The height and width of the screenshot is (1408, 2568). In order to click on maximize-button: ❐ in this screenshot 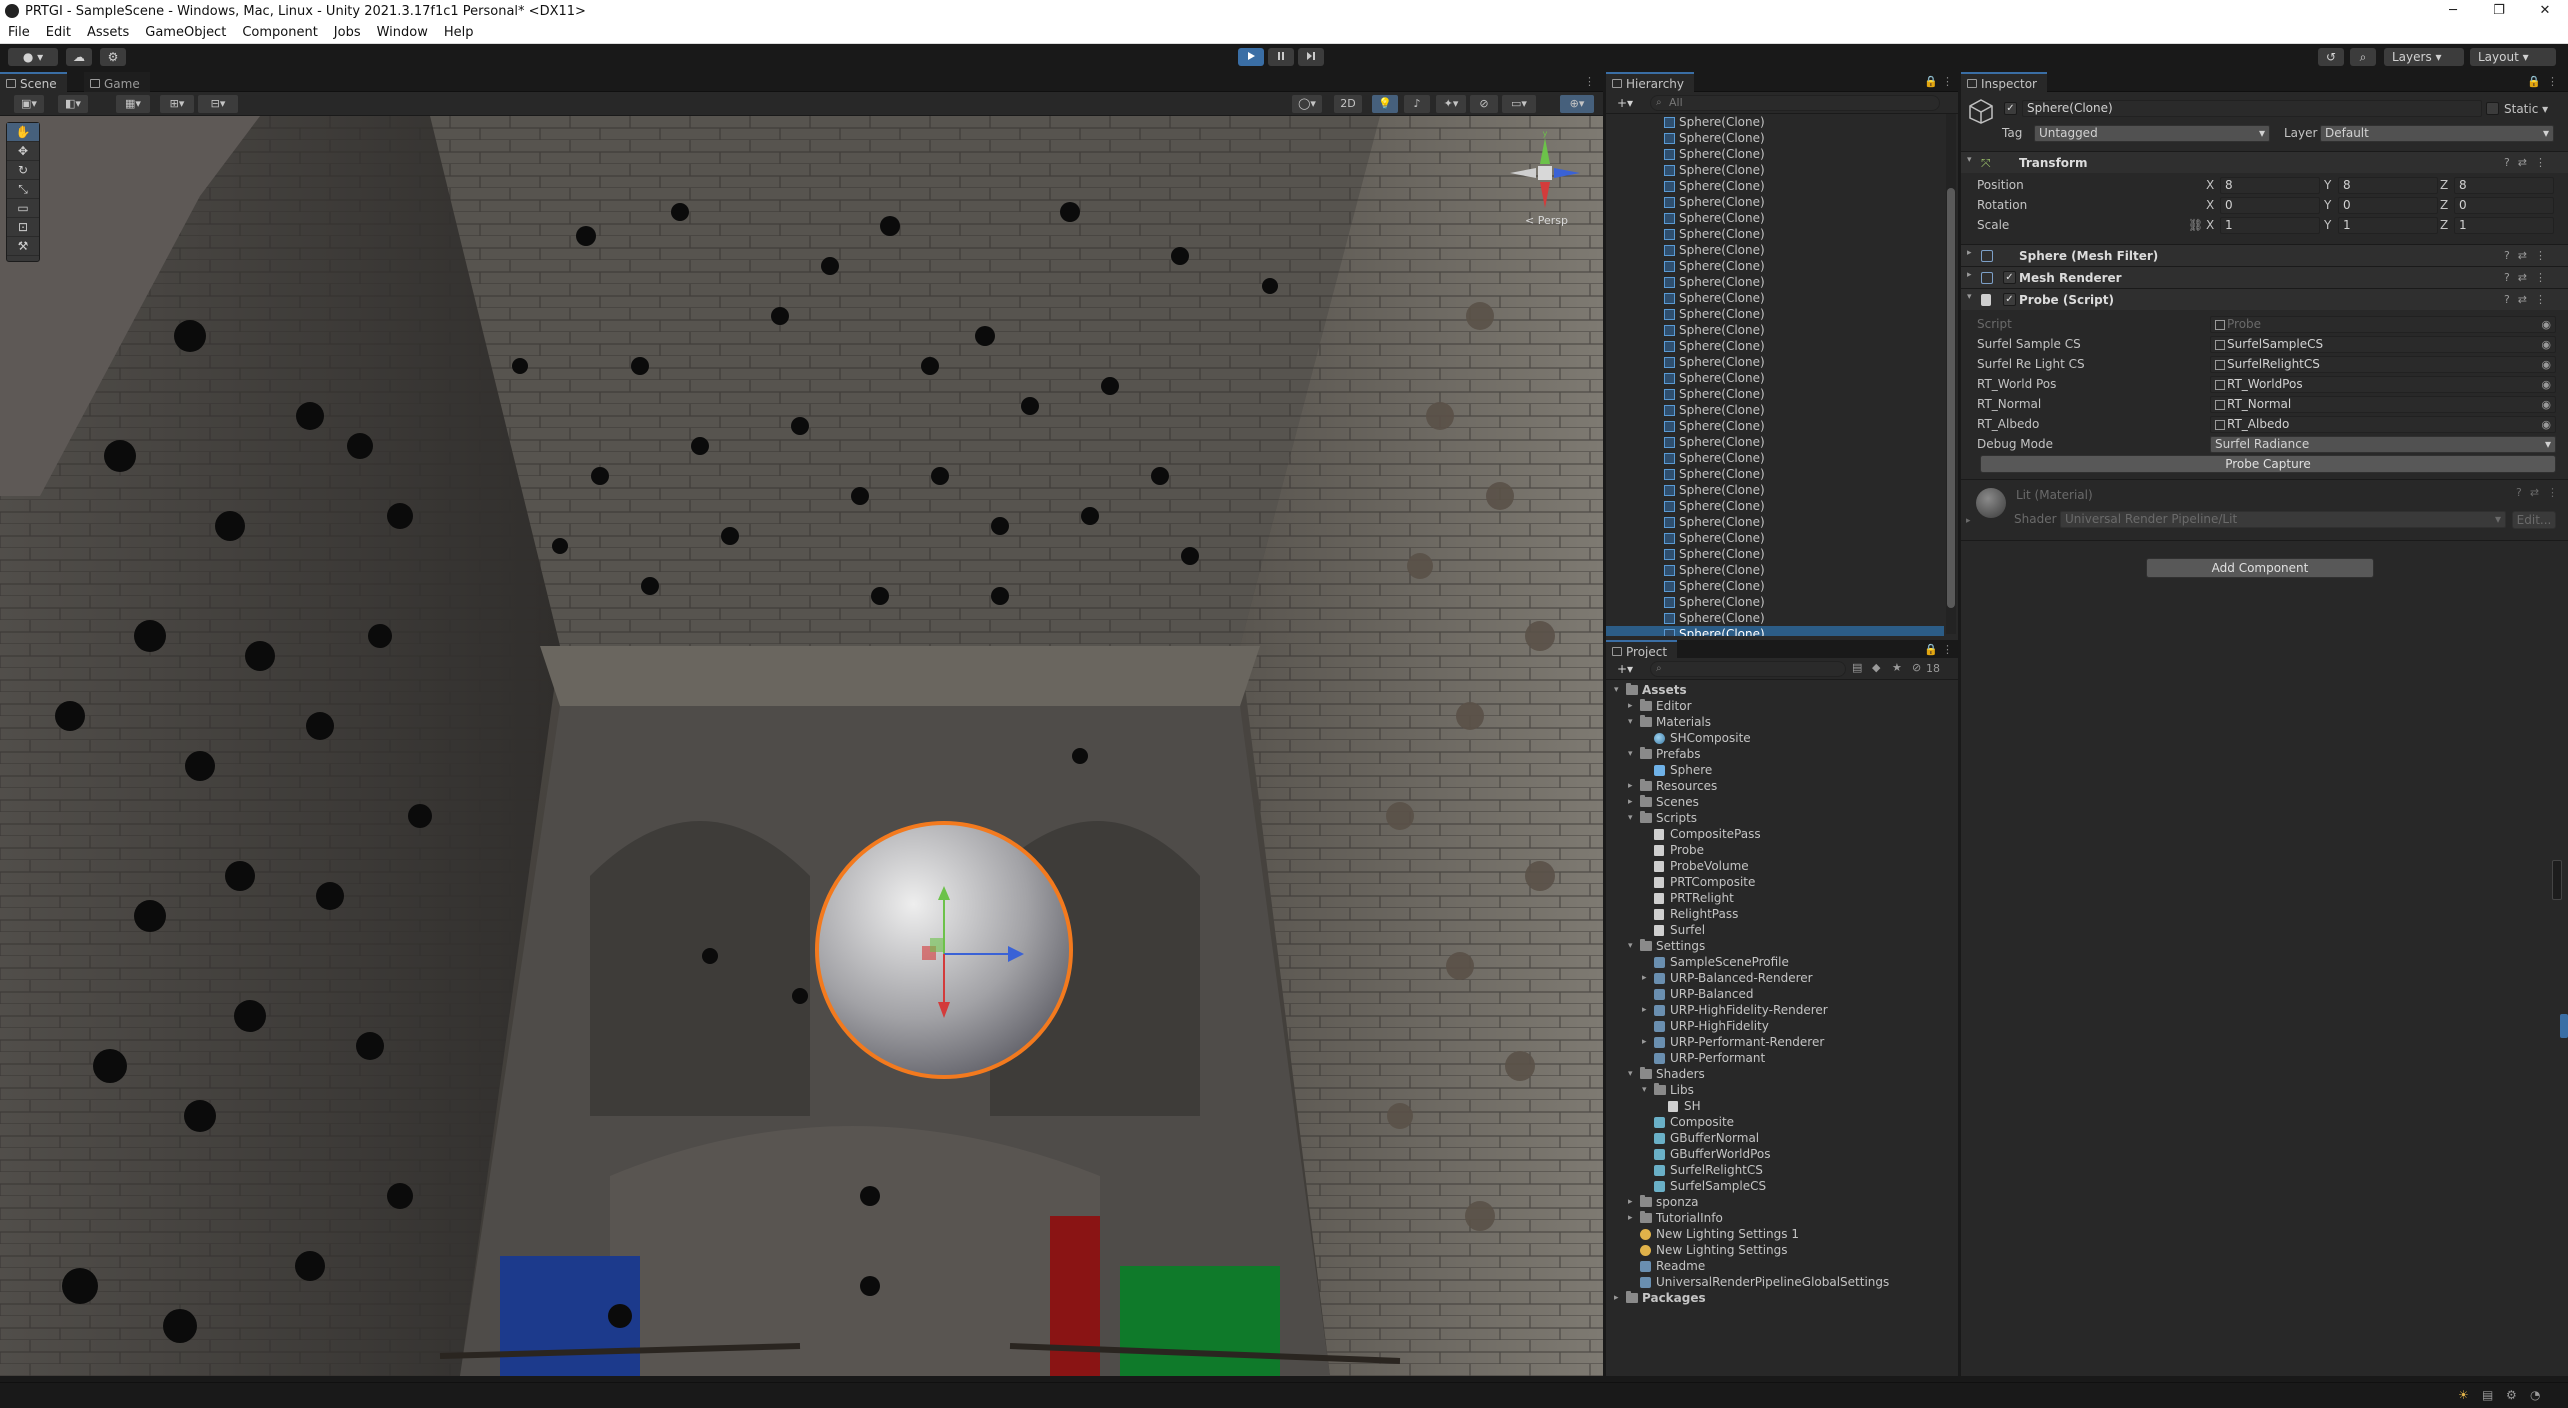, I will do `click(2499, 11)`.